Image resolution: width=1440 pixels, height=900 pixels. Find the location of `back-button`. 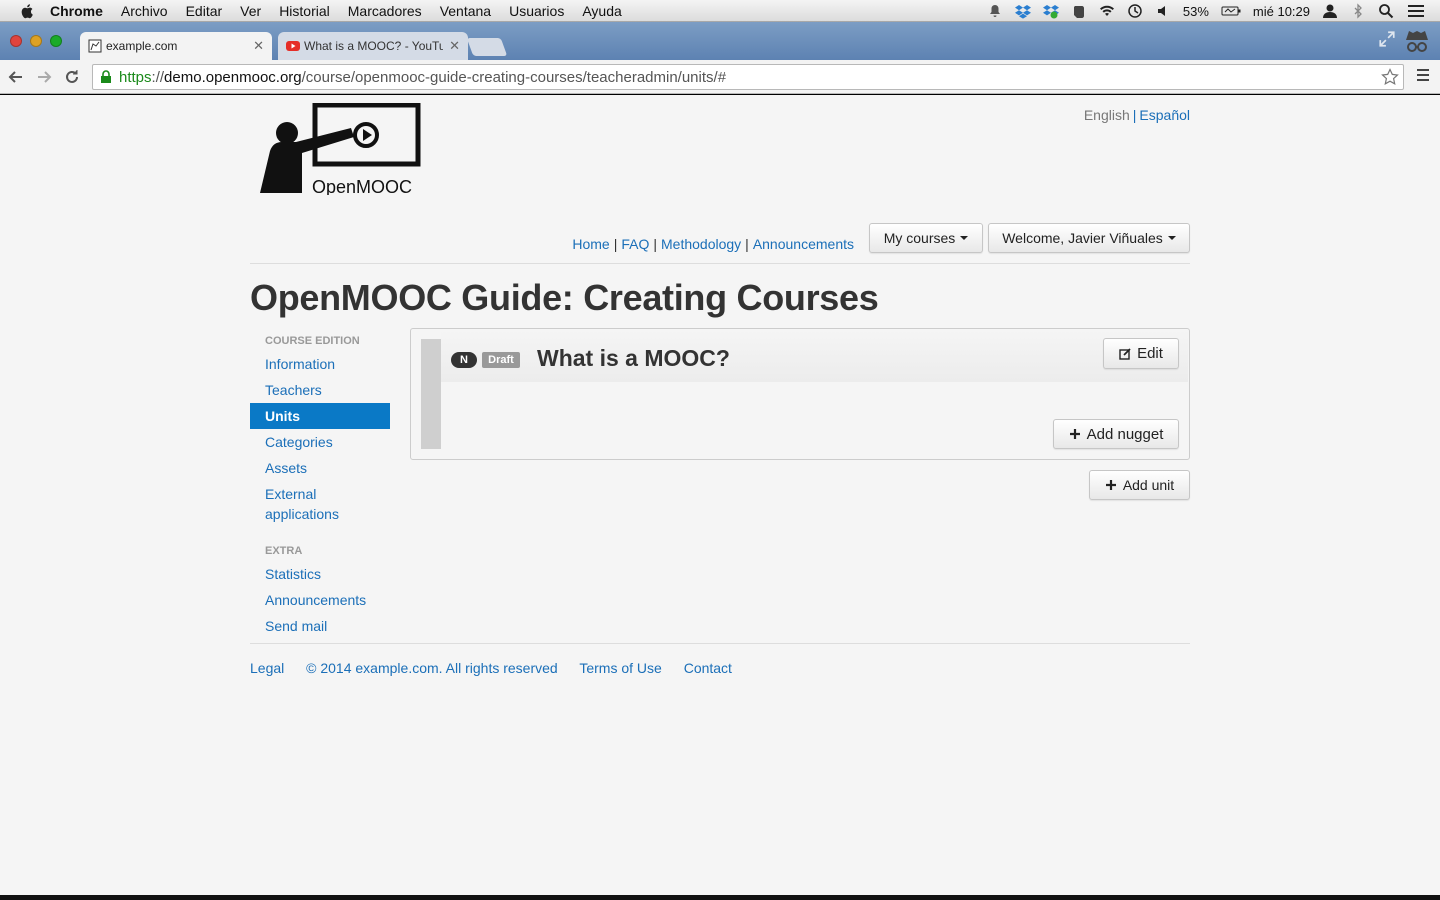

back-button is located at coordinates (16, 77).